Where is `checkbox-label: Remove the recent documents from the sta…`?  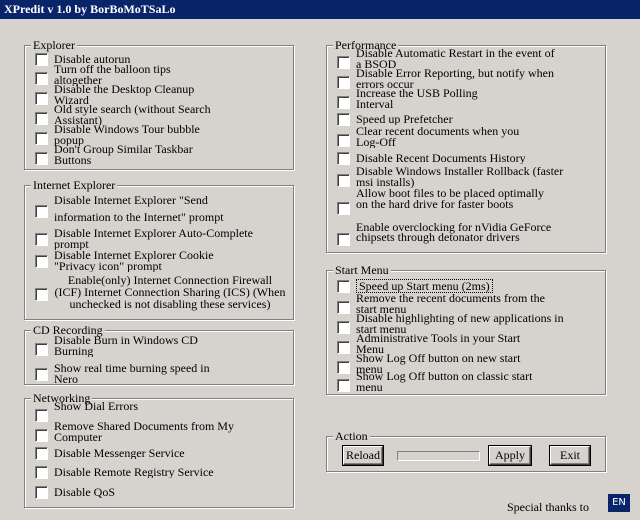 checkbox-label: Remove the recent documents from the sta… is located at coordinates (450, 304).